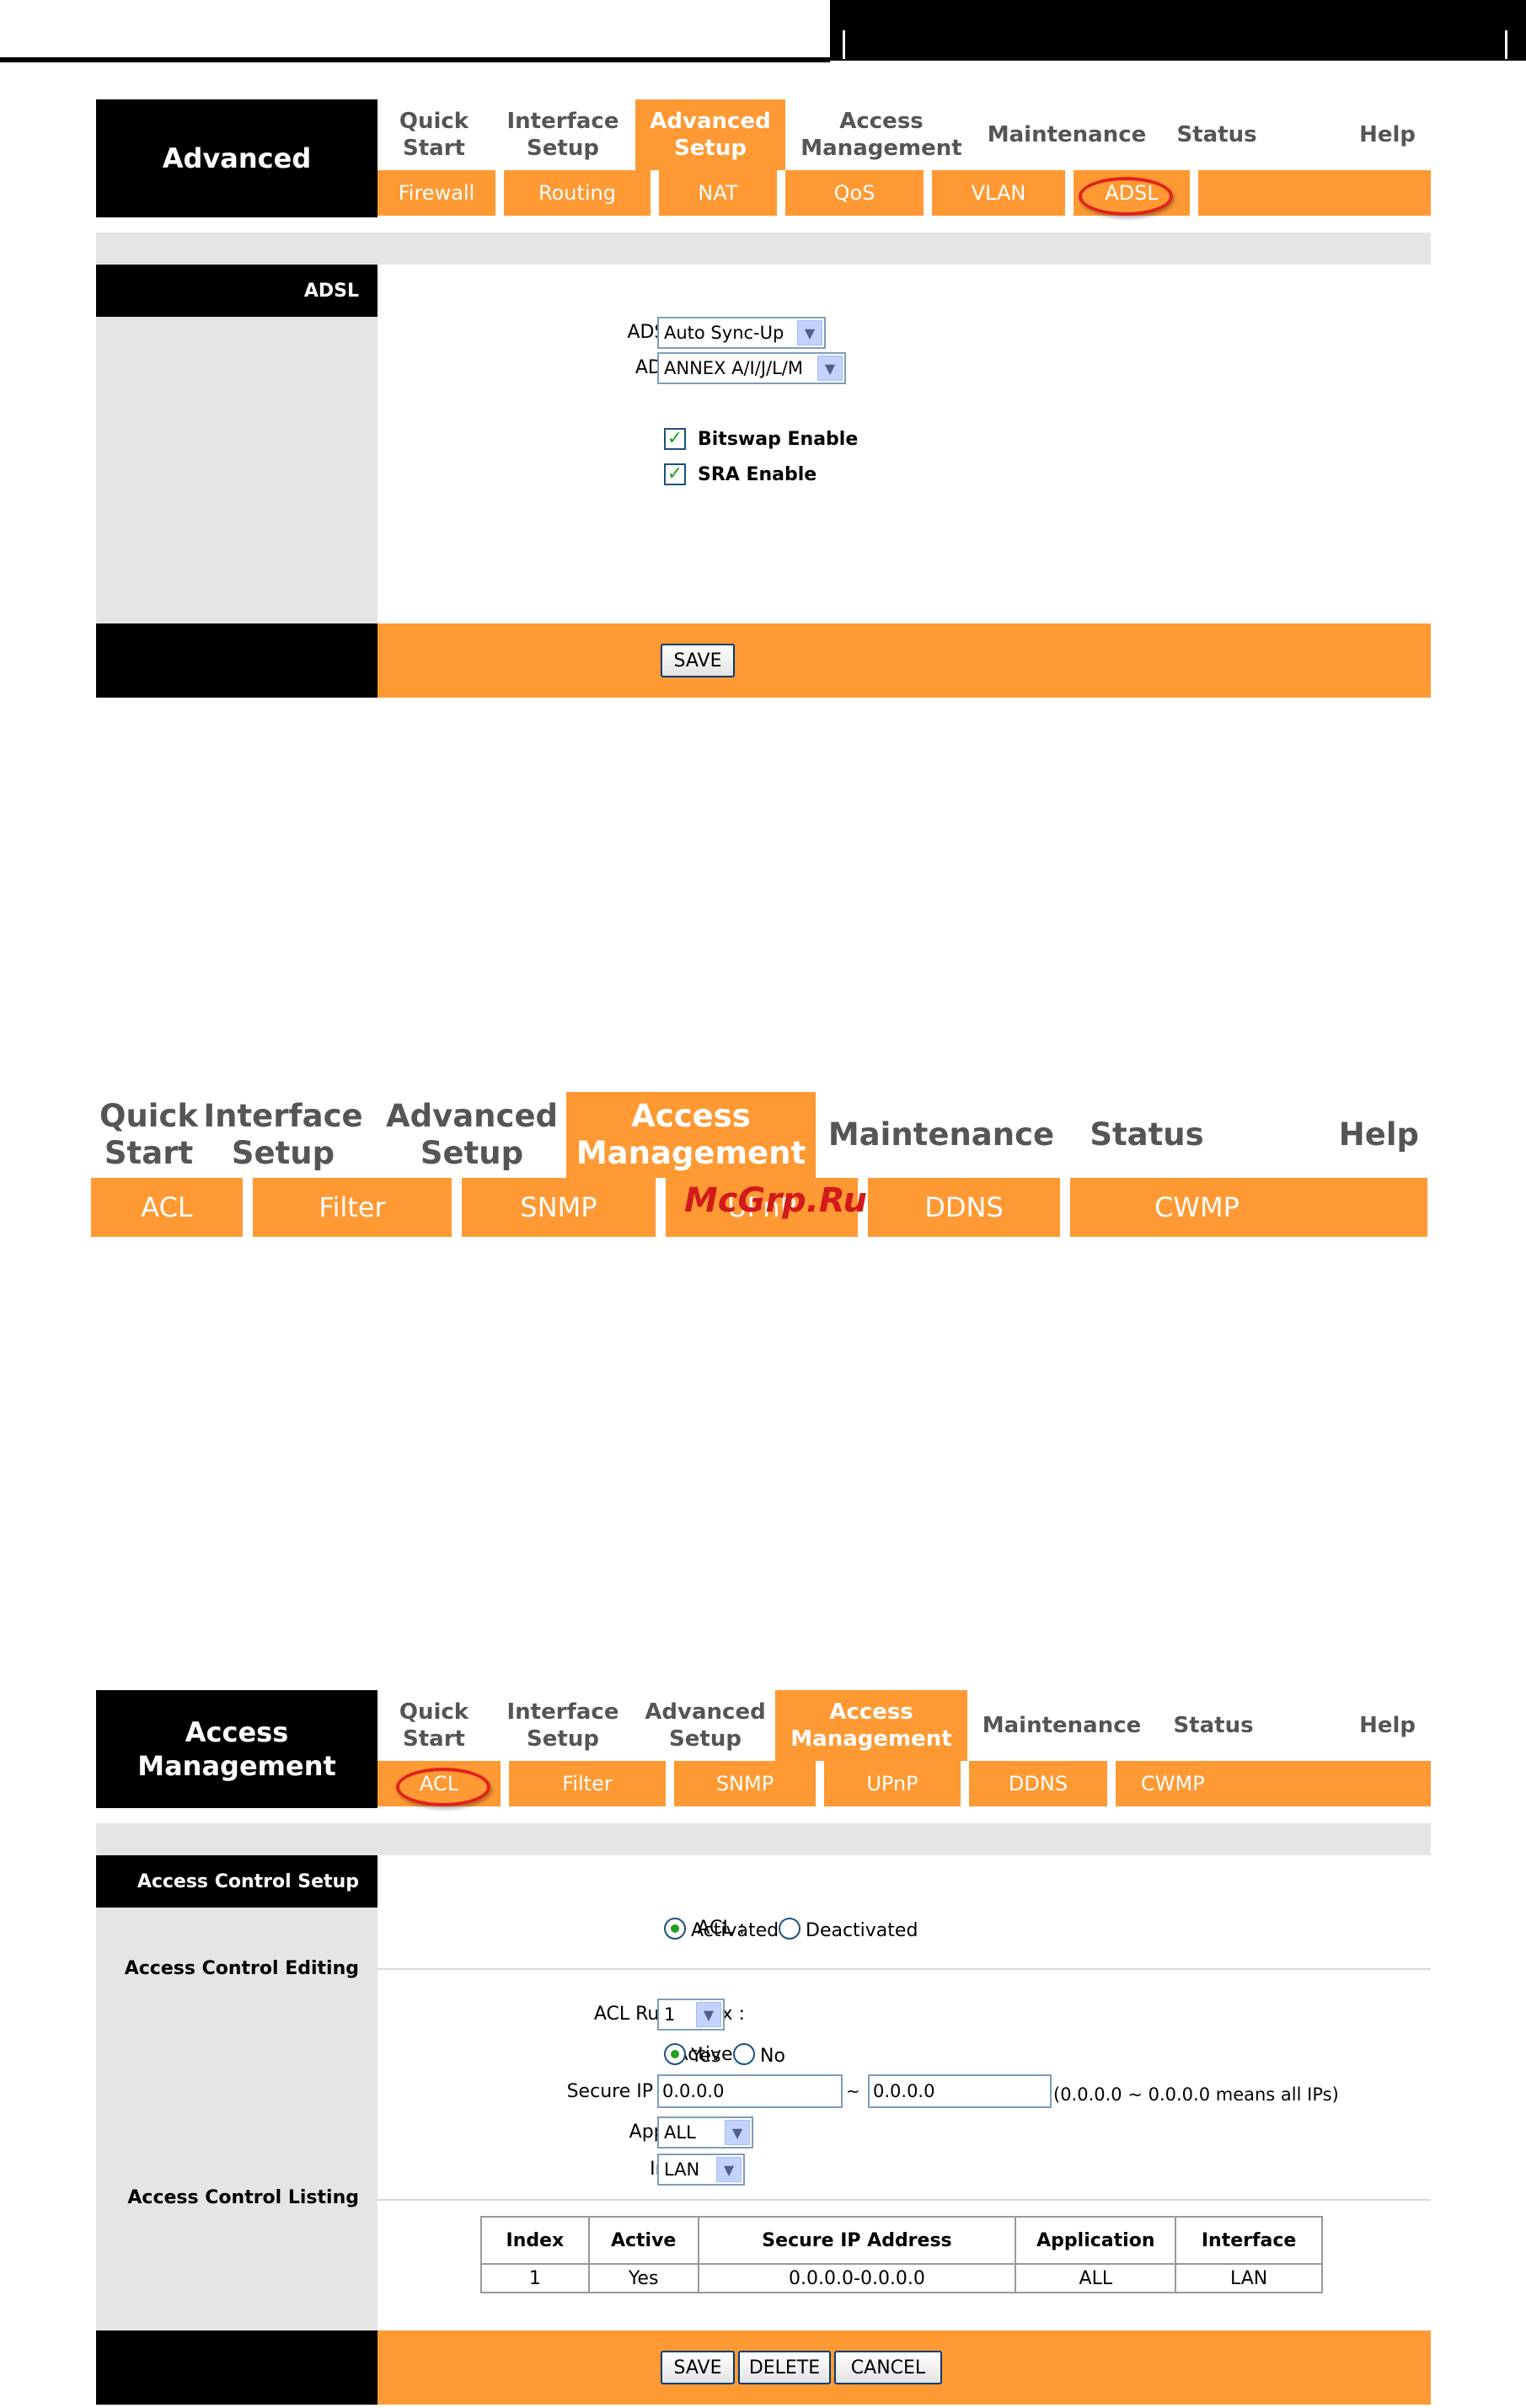 The width and height of the screenshot is (1526, 2408). I want to click on sub-nav: Firewall Routing NAT QoS VLAN ADSL, so click(904, 193).